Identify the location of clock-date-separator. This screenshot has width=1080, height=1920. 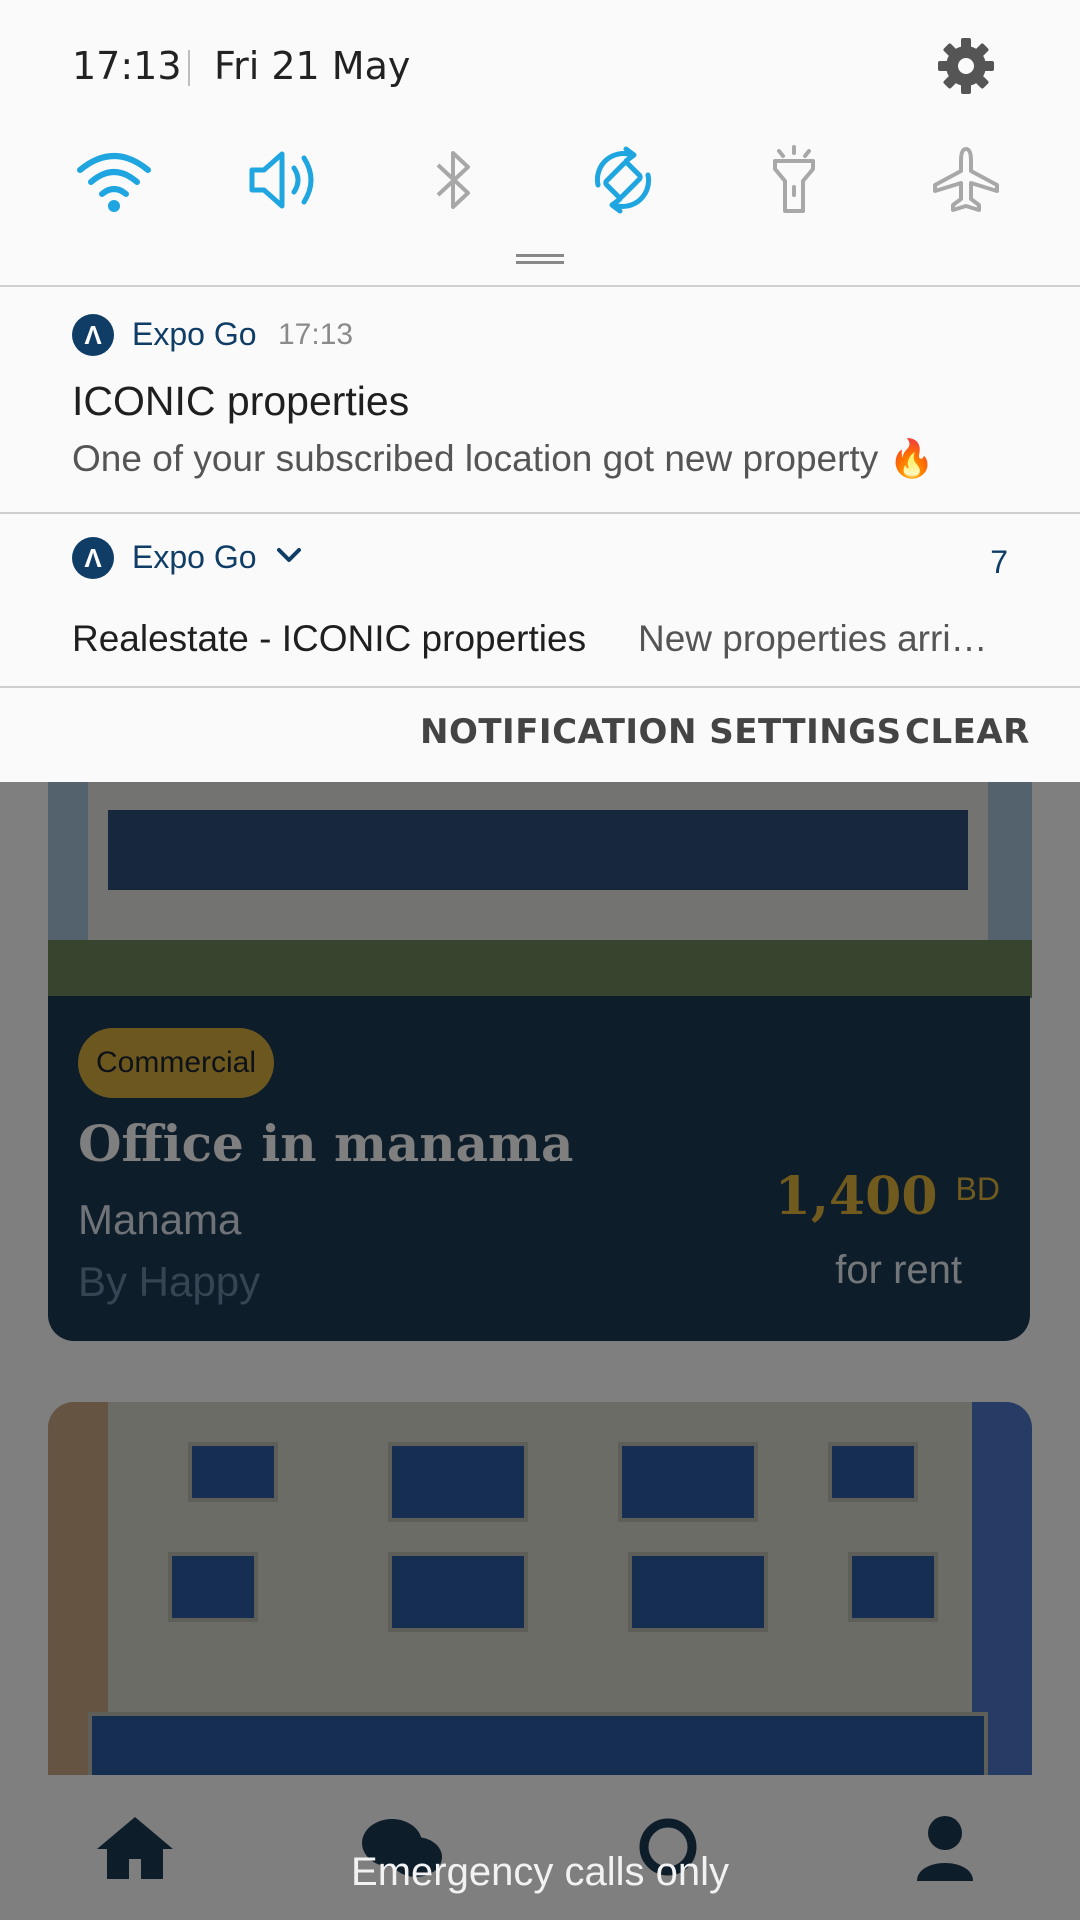
(189, 68).